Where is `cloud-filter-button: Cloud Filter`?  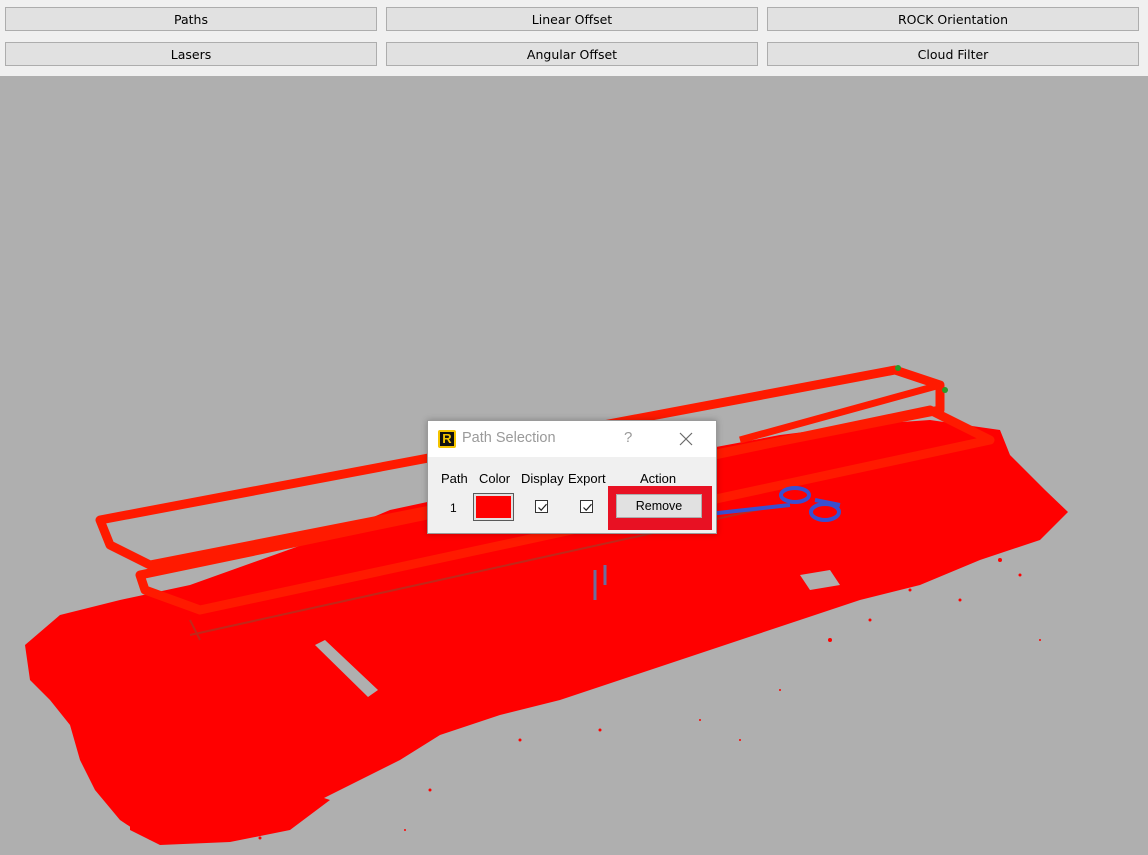
cloud-filter-button: Cloud Filter is located at coordinates (953, 54).